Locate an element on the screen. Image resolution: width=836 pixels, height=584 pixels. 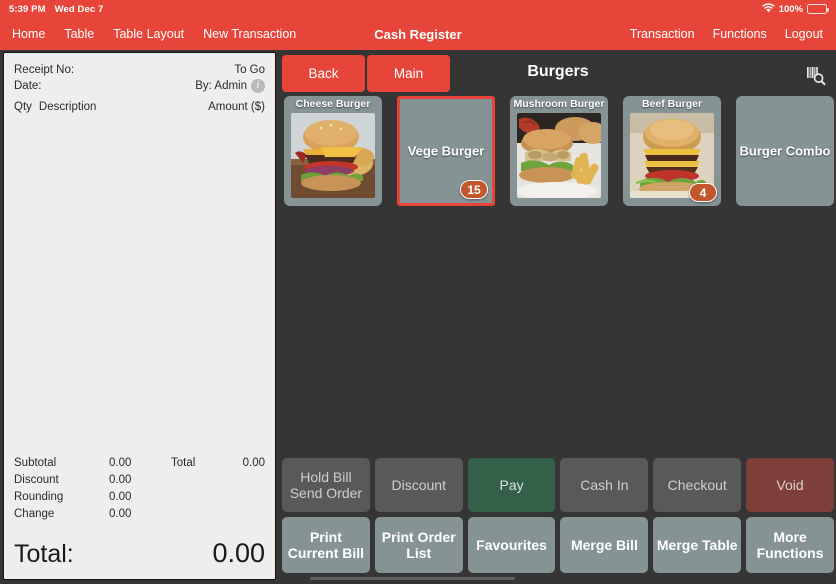
product-tile-cheese-burger: Cheese Burger is located at coordinates (333, 151).